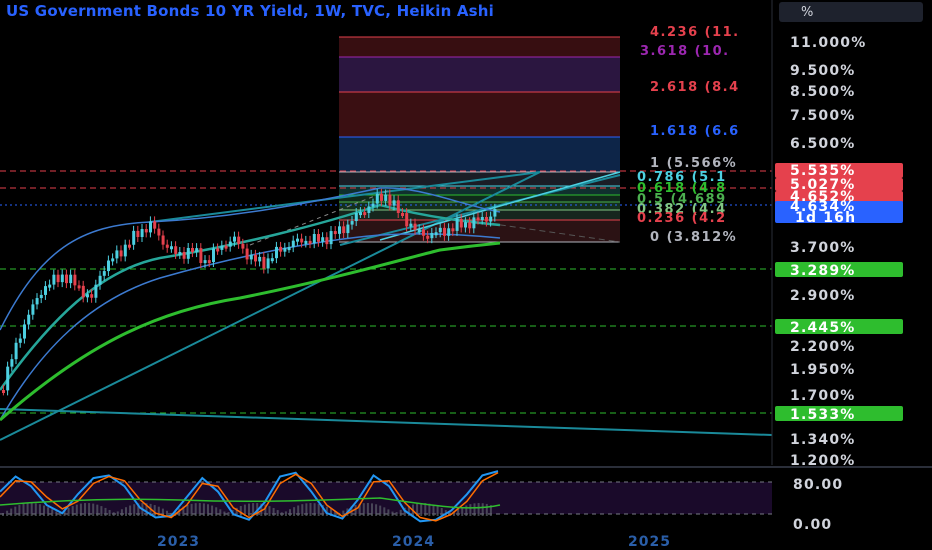  I want to click on y-tick-label: 1.340%, so click(823, 440).